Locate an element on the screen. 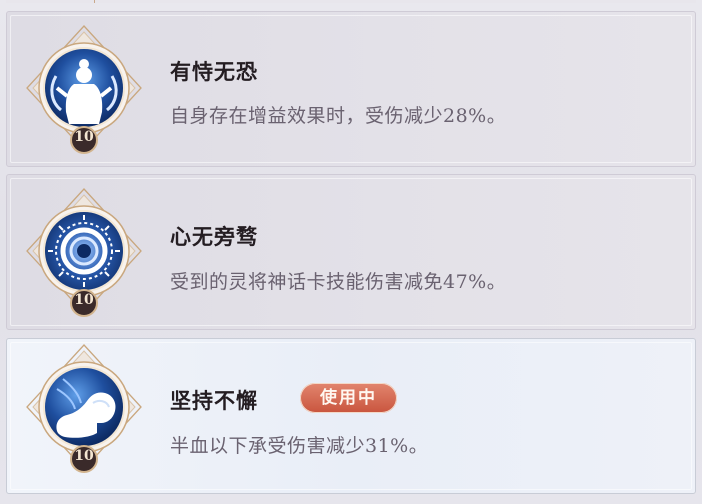  in-use-badge: 使用中 is located at coordinates (348, 398).